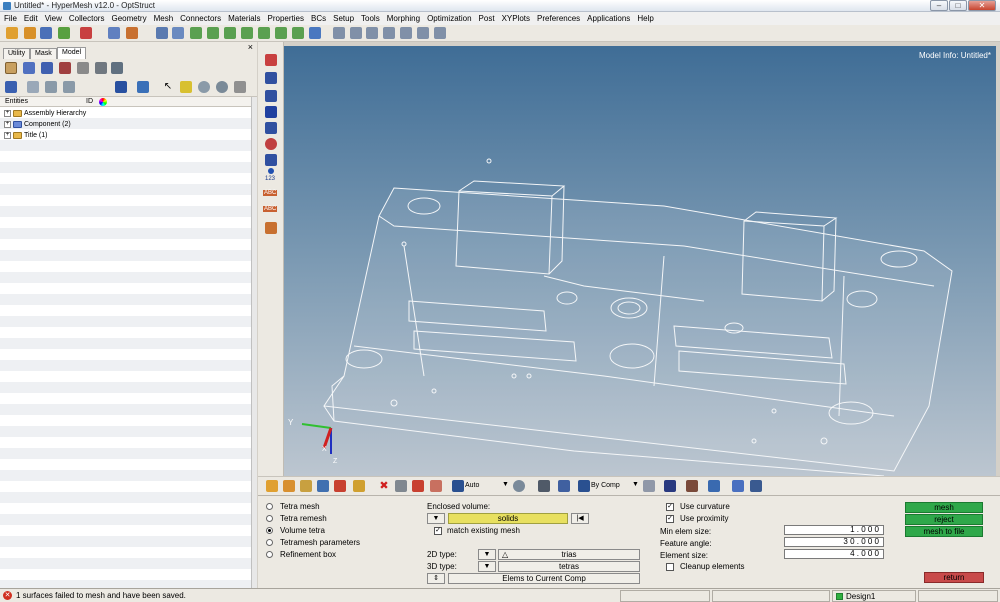 The image size is (1000, 602). What do you see at coordinates (114, 33) in the screenshot?
I see `user-profile-icon` at bounding box center [114, 33].